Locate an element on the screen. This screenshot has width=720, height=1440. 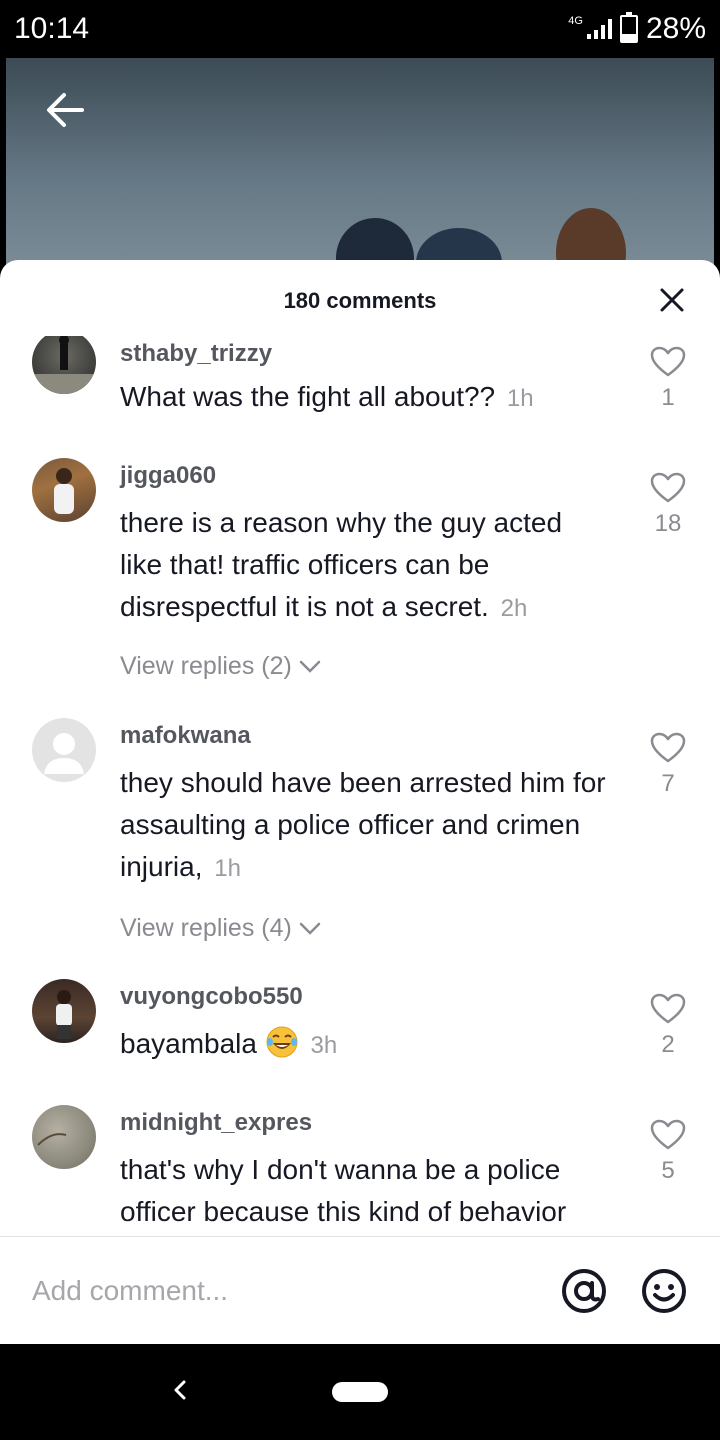
like-count: 2 is located at coordinates (668, 1044).